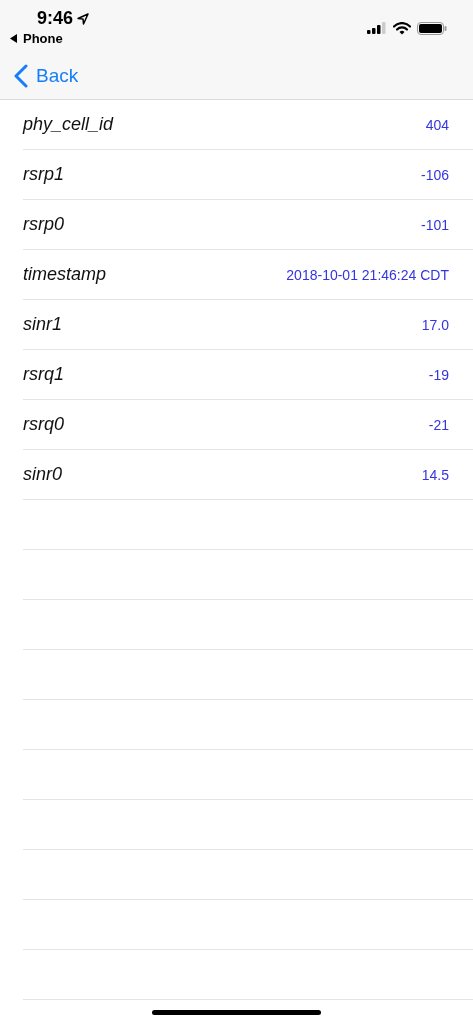  Describe the element at coordinates (43, 374) in the screenshot. I see `row-label: rsrq1` at that location.